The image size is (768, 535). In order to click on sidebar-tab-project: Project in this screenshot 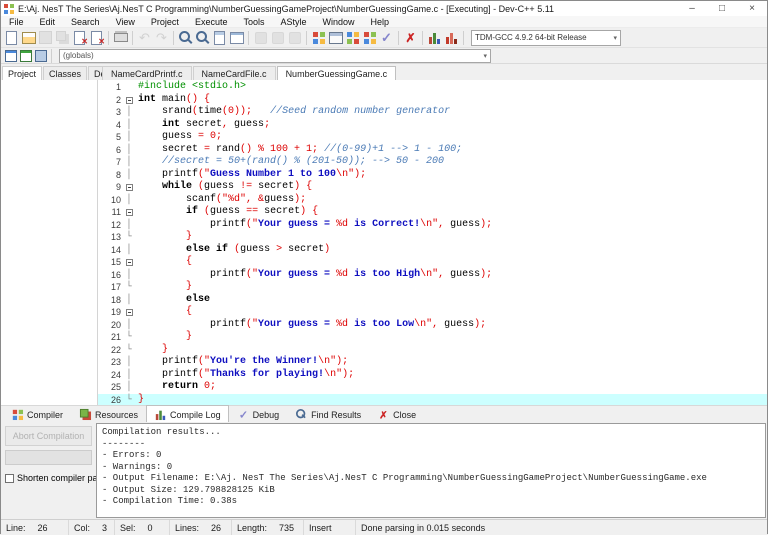, I will do `click(22, 73)`.